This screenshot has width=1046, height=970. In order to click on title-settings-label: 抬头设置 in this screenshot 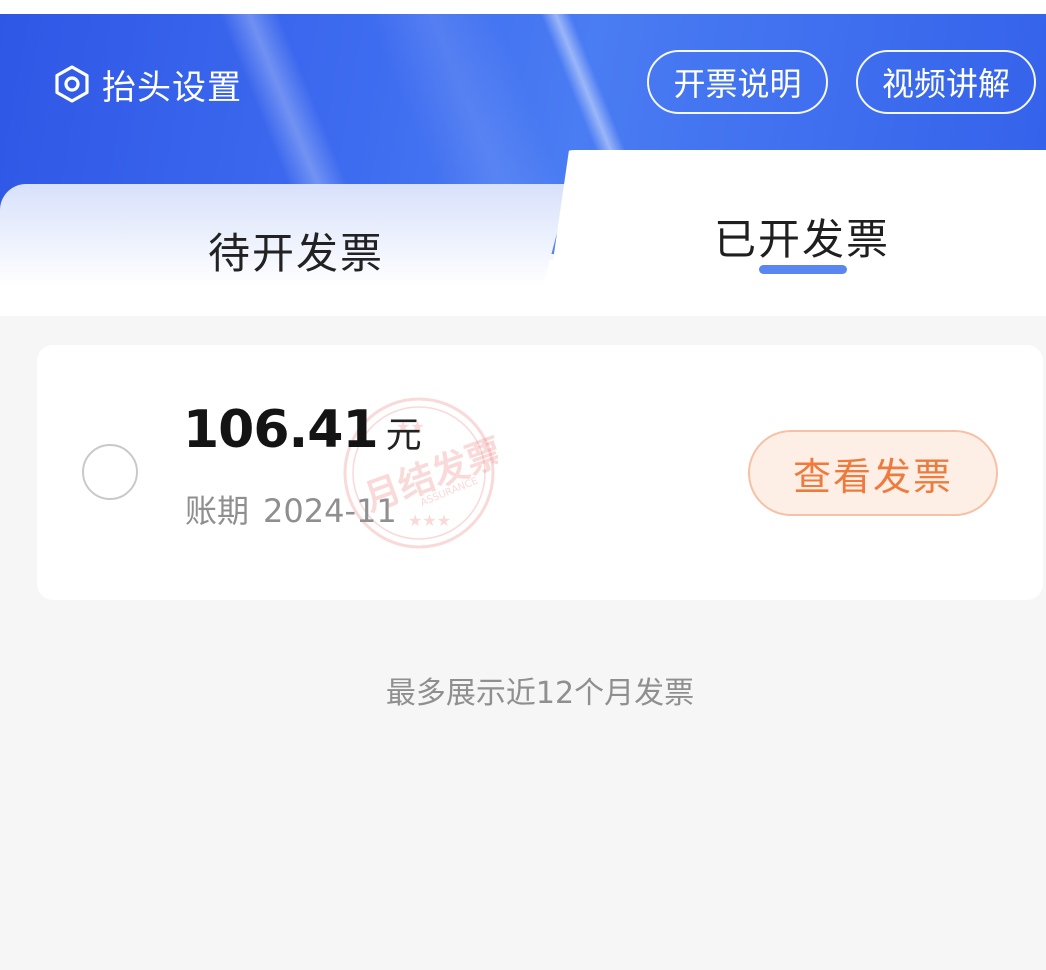, I will do `click(172, 87)`.